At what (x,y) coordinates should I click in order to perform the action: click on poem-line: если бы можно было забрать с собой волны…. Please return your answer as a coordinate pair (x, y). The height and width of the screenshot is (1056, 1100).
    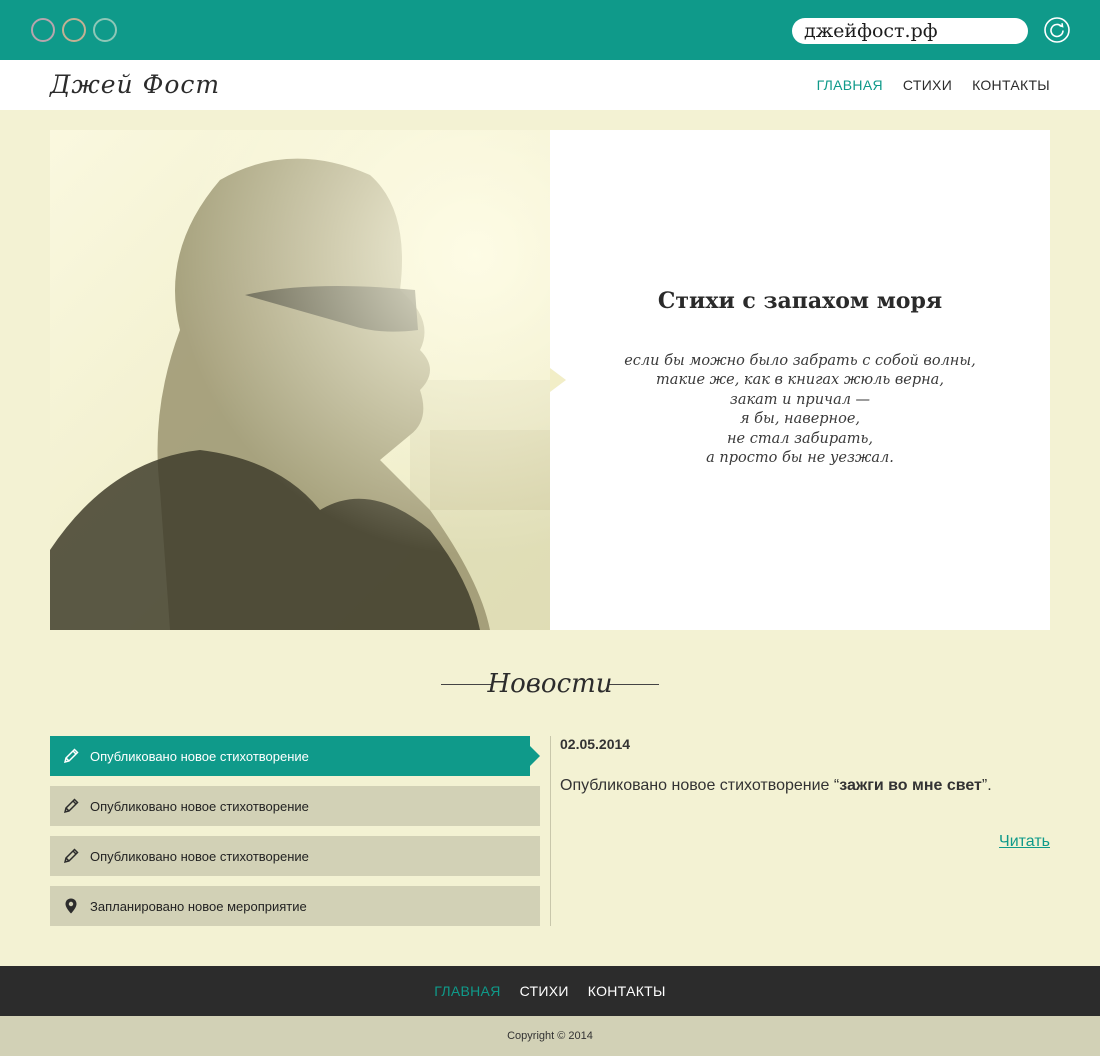
    Looking at the image, I should click on (800, 361).